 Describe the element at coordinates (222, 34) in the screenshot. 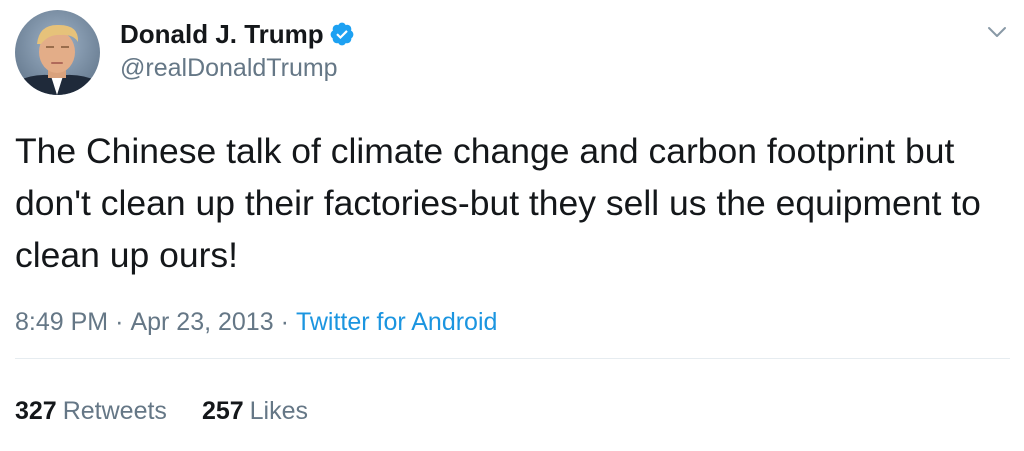

I see `author-display-name: Donald J. Trump` at that location.